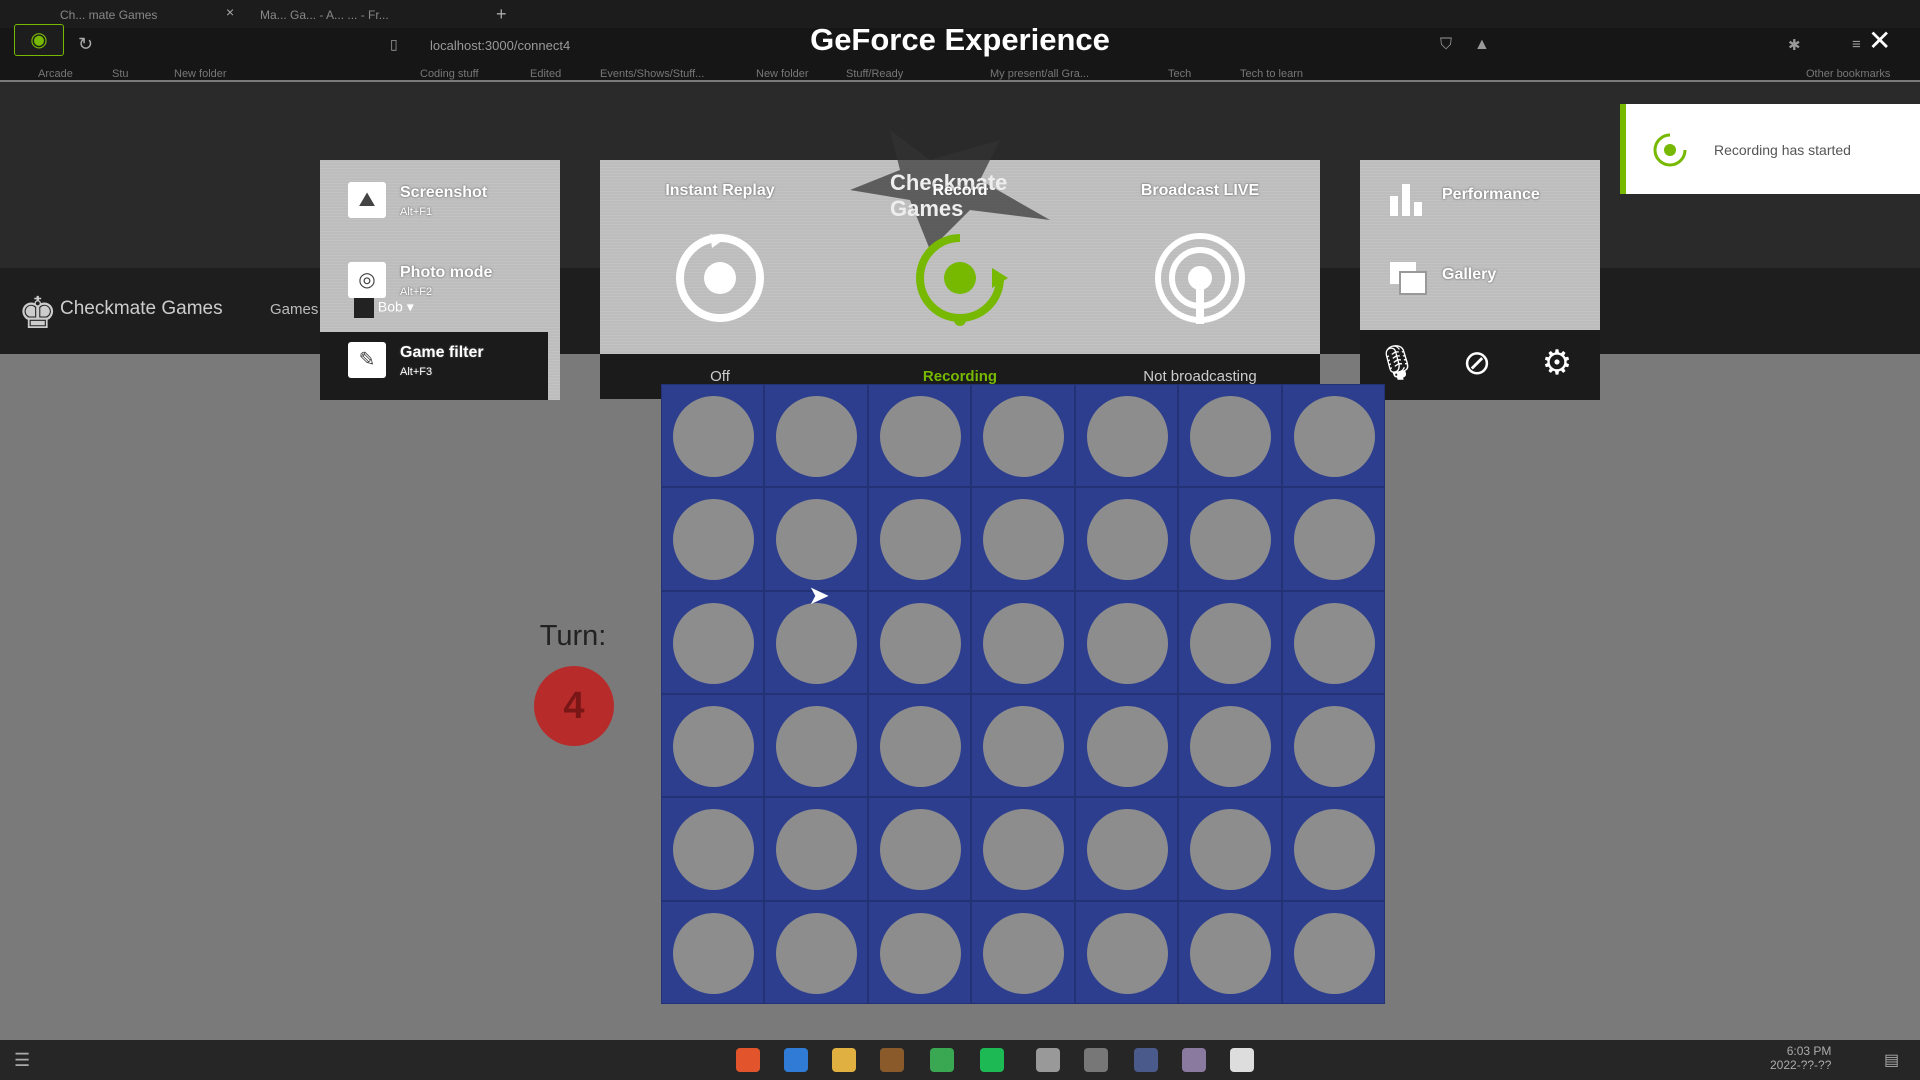 The height and width of the screenshot is (1080, 1920). What do you see at coordinates (1200, 257) in the screenshot?
I see `broadcast-button: Broadcast LIVE` at bounding box center [1200, 257].